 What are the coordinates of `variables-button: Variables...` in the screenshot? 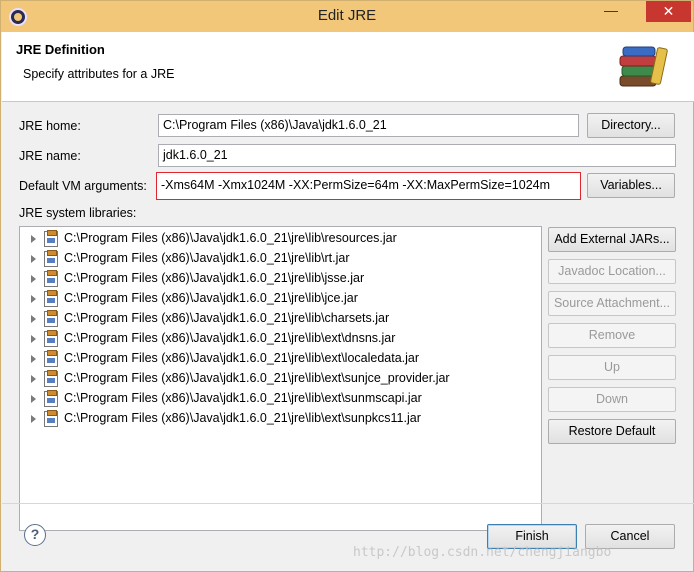 It's located at (631, 185).